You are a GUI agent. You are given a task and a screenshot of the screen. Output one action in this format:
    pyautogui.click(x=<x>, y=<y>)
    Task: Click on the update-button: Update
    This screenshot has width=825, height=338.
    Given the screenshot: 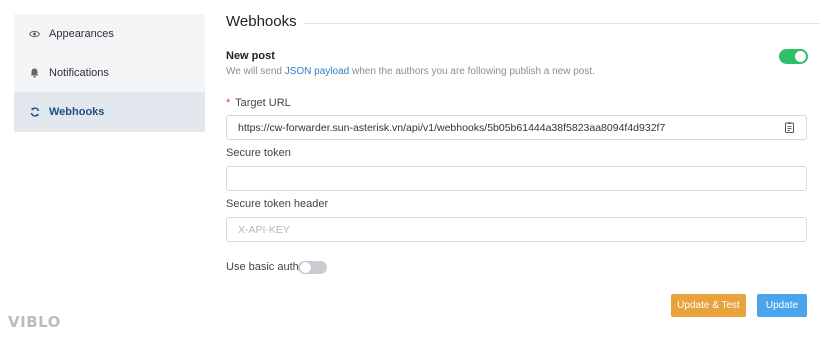 What is the action you would take?
    pyautogui.click(x=782, y=305)
    